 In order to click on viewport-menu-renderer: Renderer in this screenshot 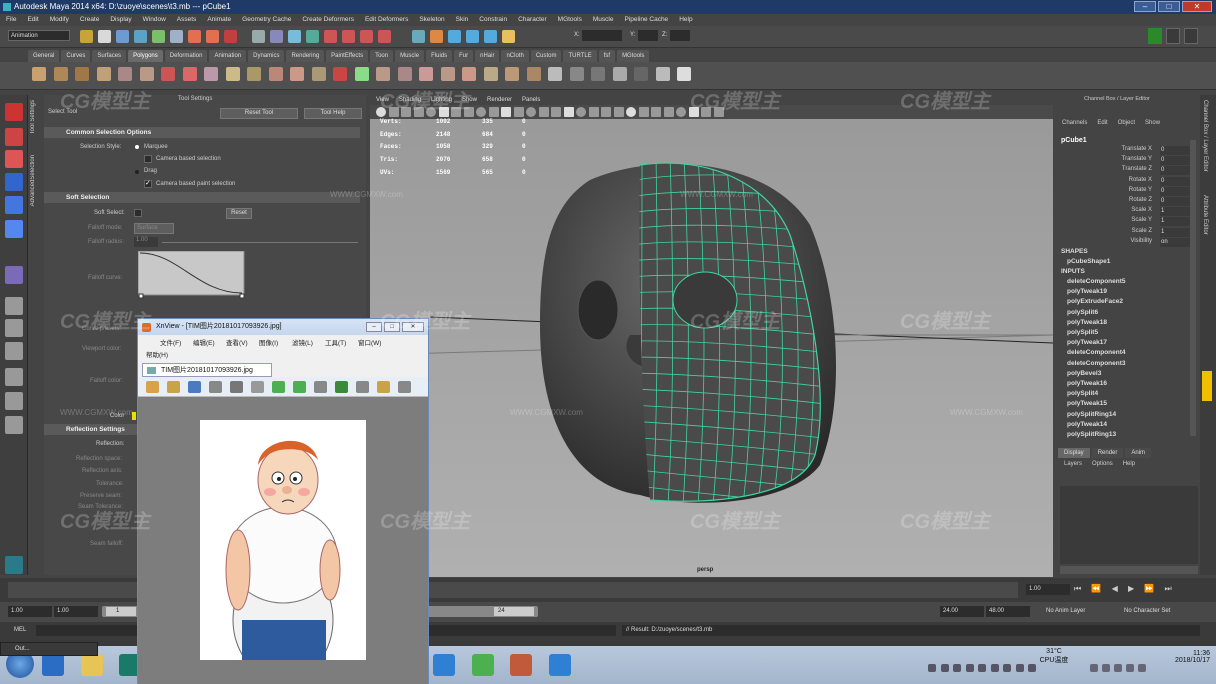, I will do `click(499, 100)`.